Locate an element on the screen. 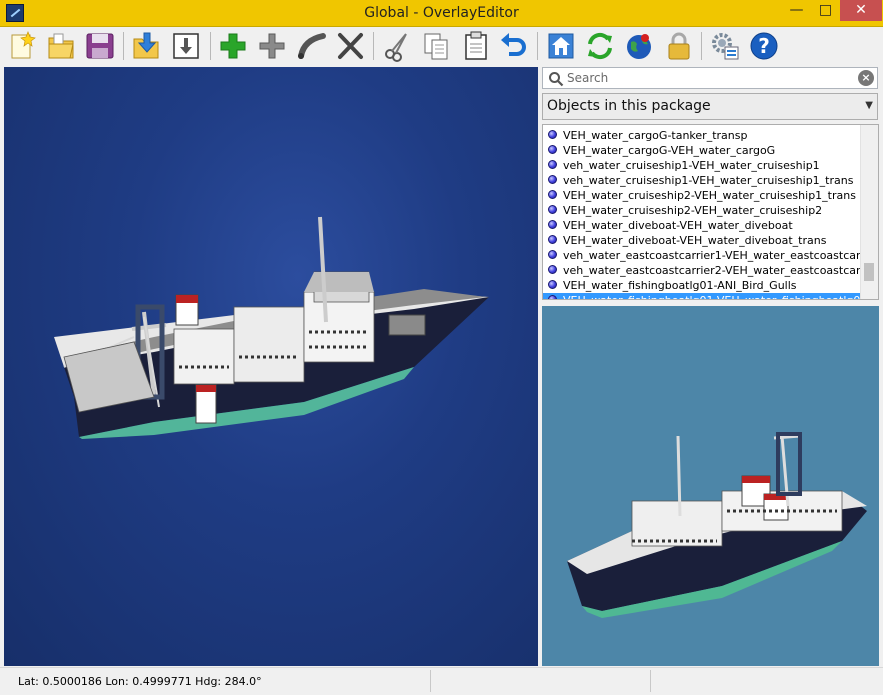 Image resolution: width=883 pixels, height=695 pixels. search-box: × is located at coordinates (710, 78).